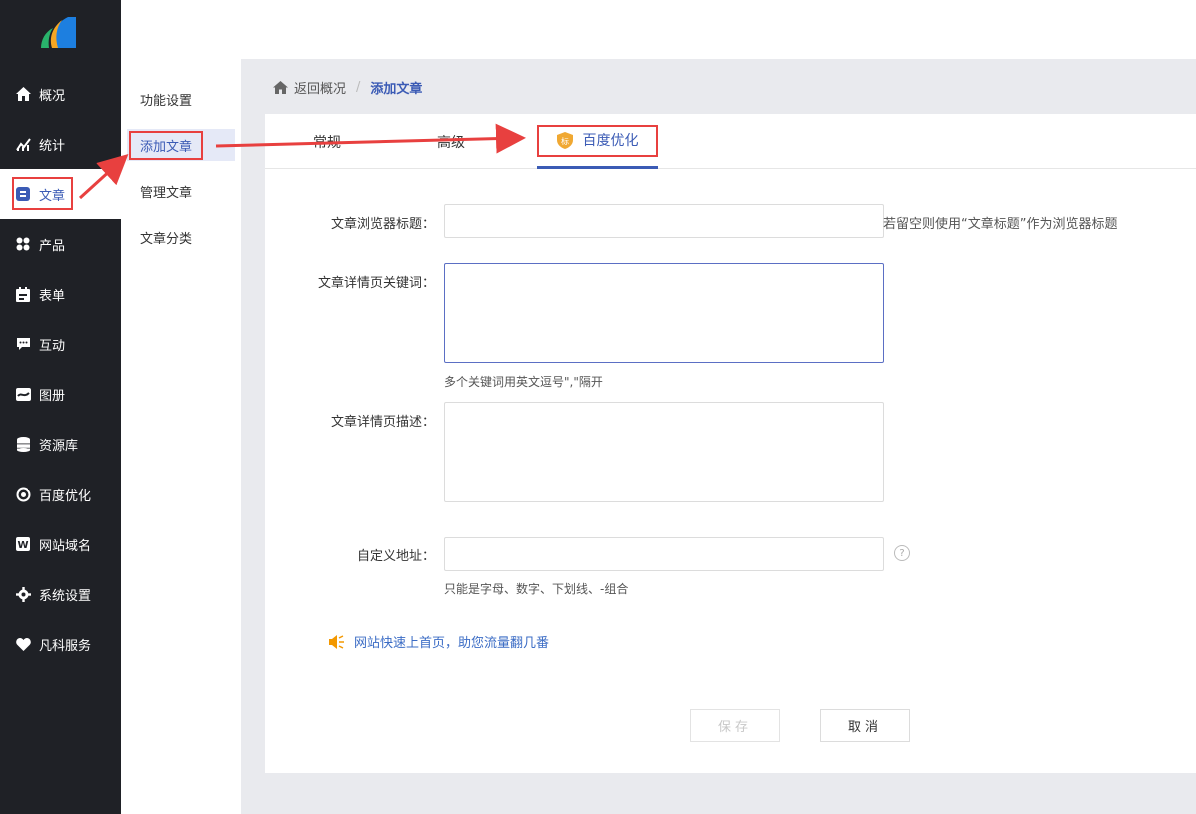  Describe the element at coordinates (103, 176) in the screenshot. I see `arrow-to-submenu` at that location.